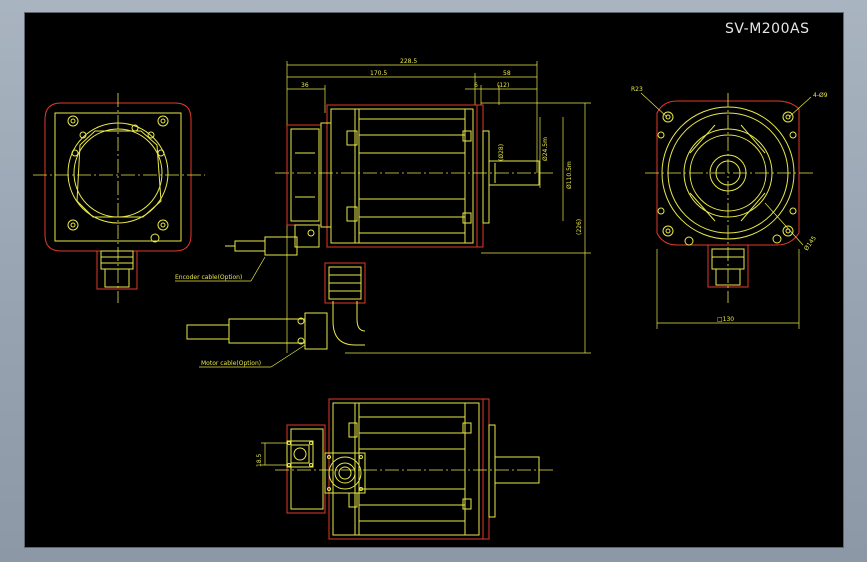 The image size is (867, 562). I want to click on dim-flange-offset: 36, so click(305, 85).